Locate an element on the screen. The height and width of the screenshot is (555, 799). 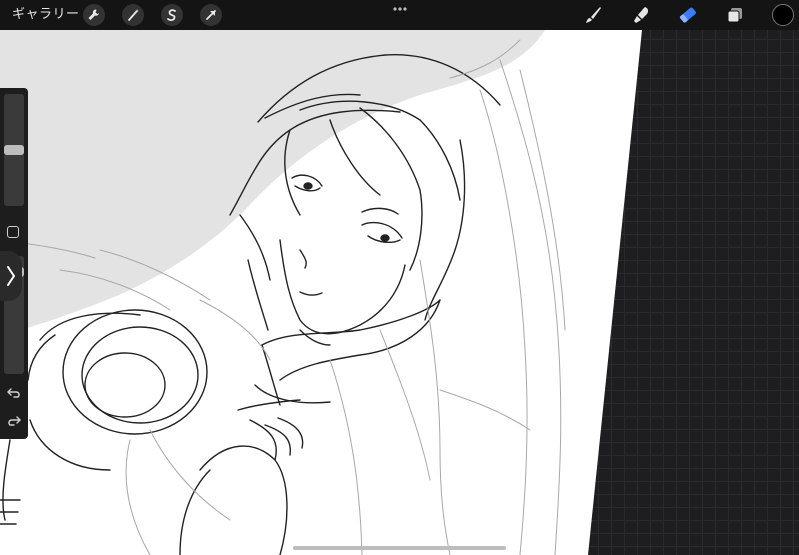
sidebar-expand-icon is located at coordinates (11, 276).